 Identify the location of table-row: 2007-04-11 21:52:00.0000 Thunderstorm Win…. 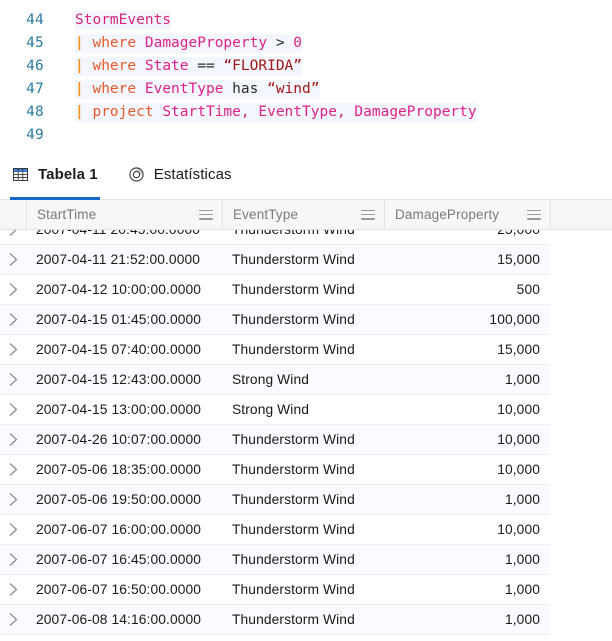
(275, 260).